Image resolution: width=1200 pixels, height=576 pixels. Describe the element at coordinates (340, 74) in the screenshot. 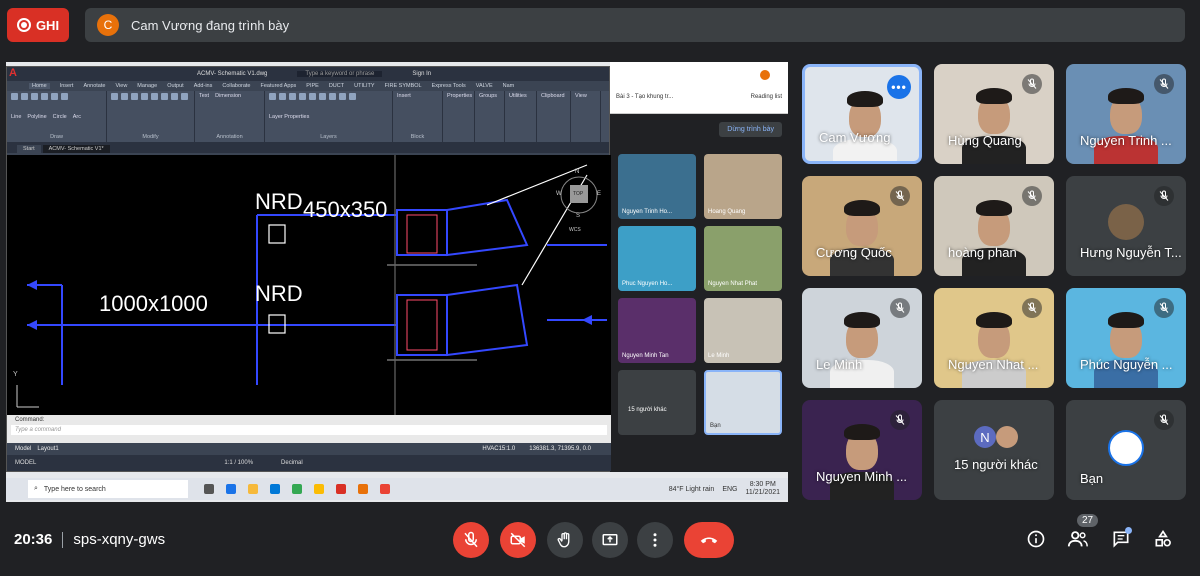

I see `autocad-search: Type a keyword or phrase` at that location.